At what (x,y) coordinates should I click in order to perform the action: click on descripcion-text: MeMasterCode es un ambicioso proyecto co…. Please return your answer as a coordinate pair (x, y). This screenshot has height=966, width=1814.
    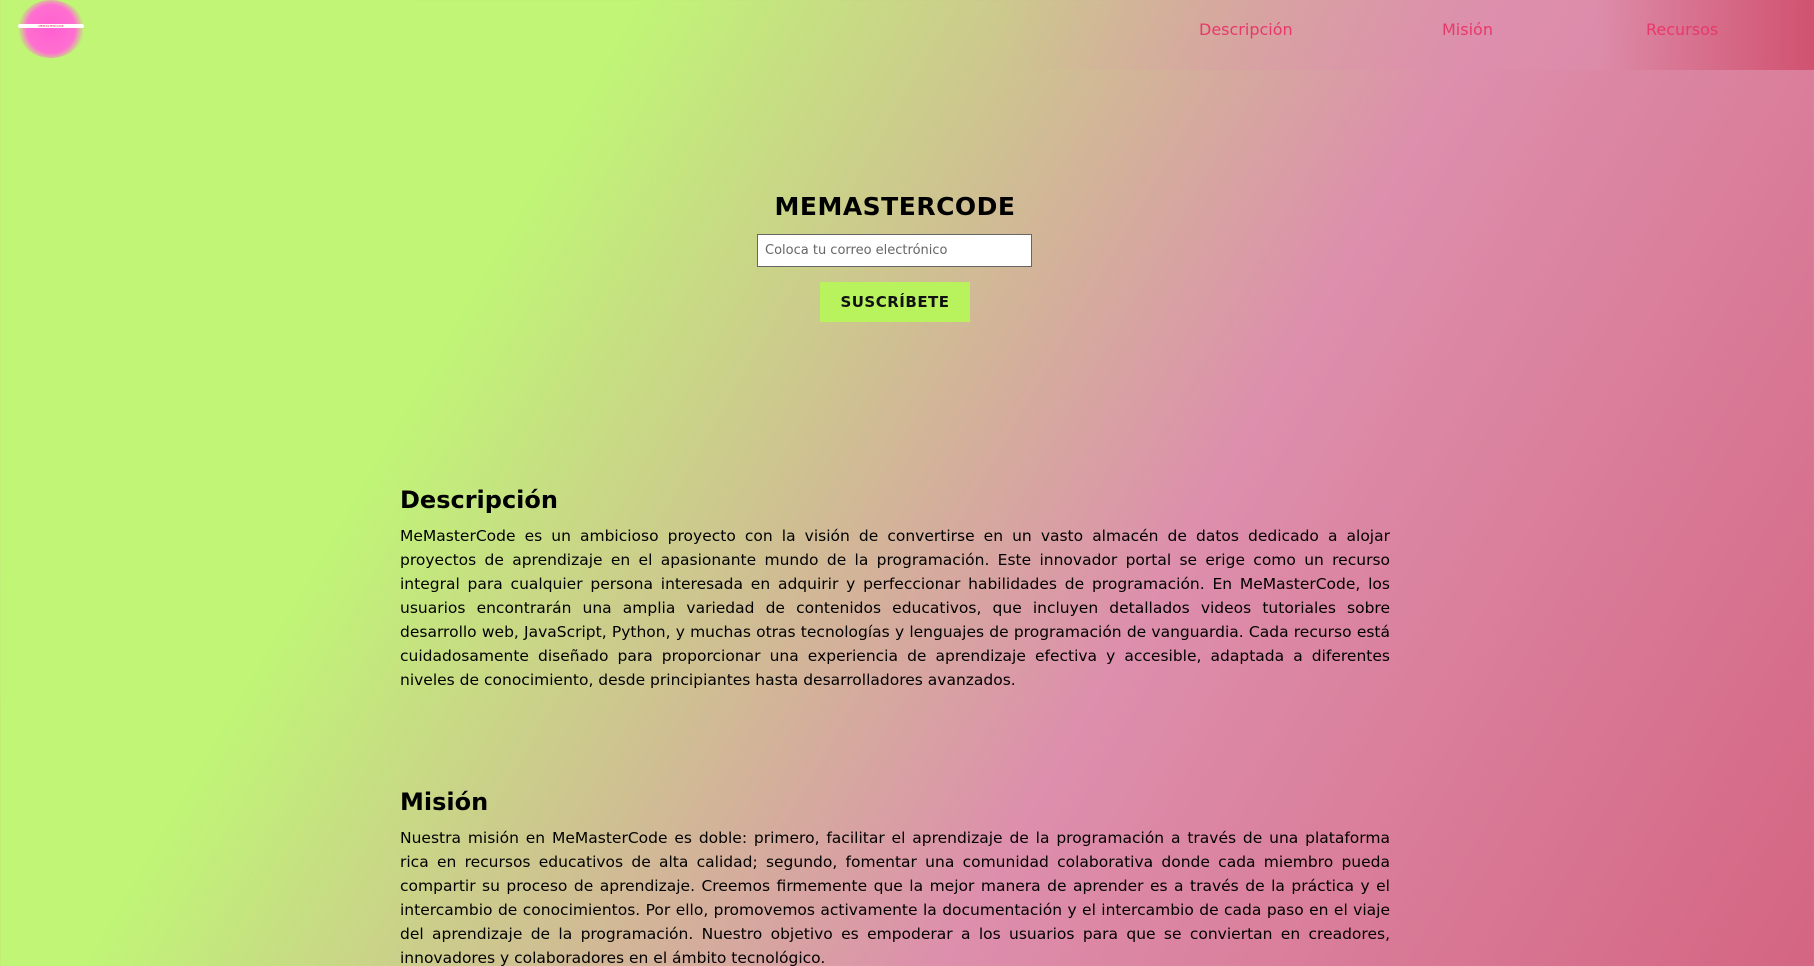
    Looking at the image, I should click on (895, 608).